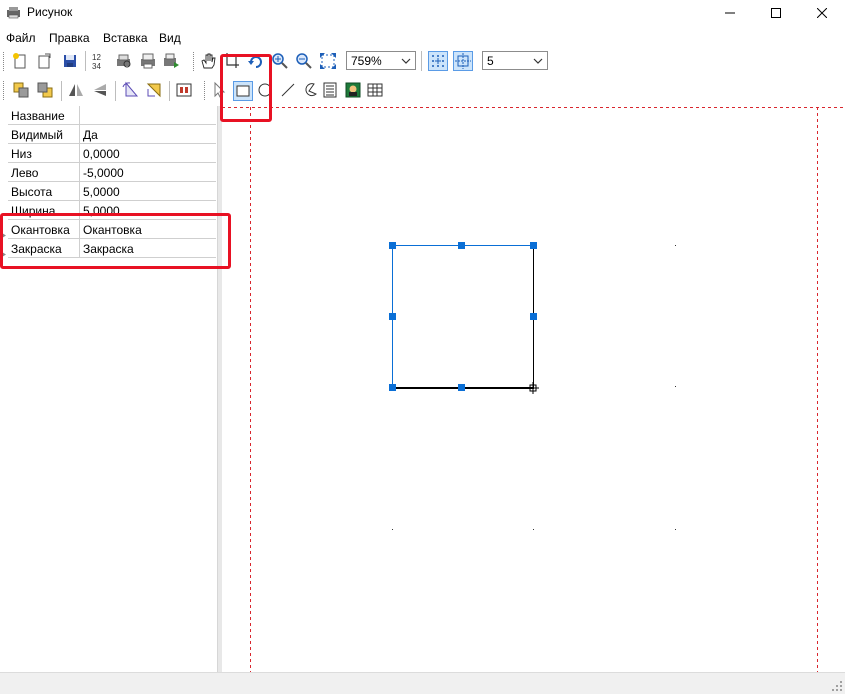 Image resolution: width=845 pixels, height=694 pixels. Describe the element at coordinates (90, 135) in the screenshot. I see `property-value: Да` at that location.